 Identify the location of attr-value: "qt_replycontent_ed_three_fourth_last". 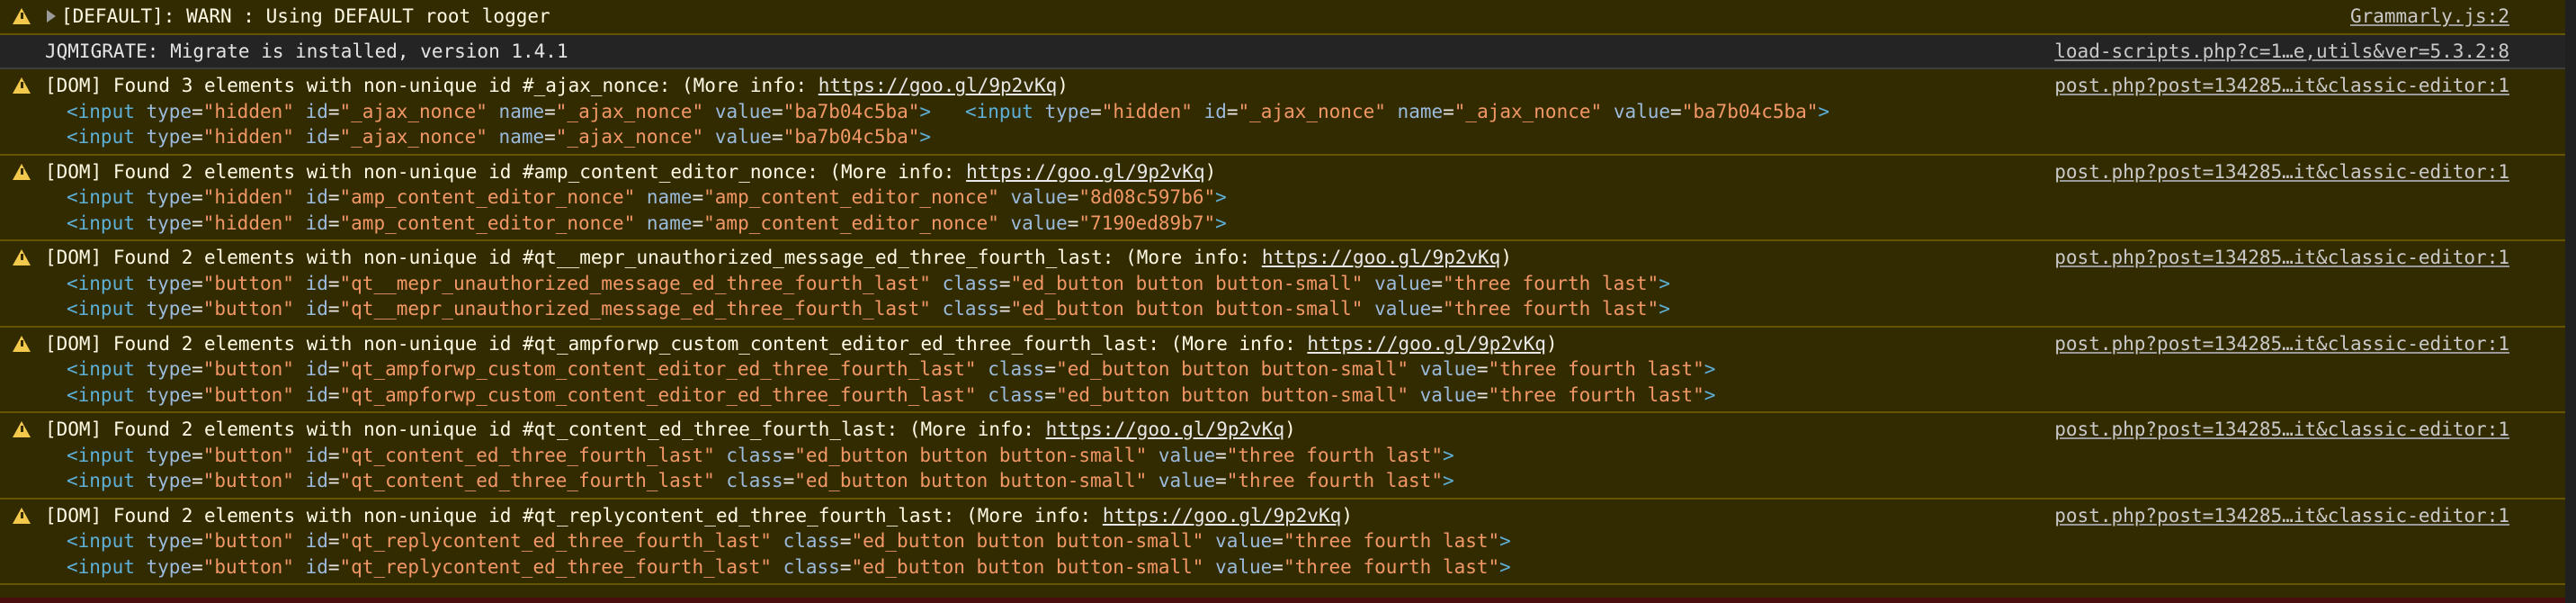
(555, 566).